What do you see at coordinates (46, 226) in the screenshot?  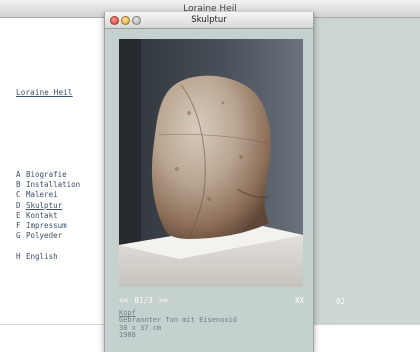 I see `nav-label: Impressum` at bounding box center [46, 226].